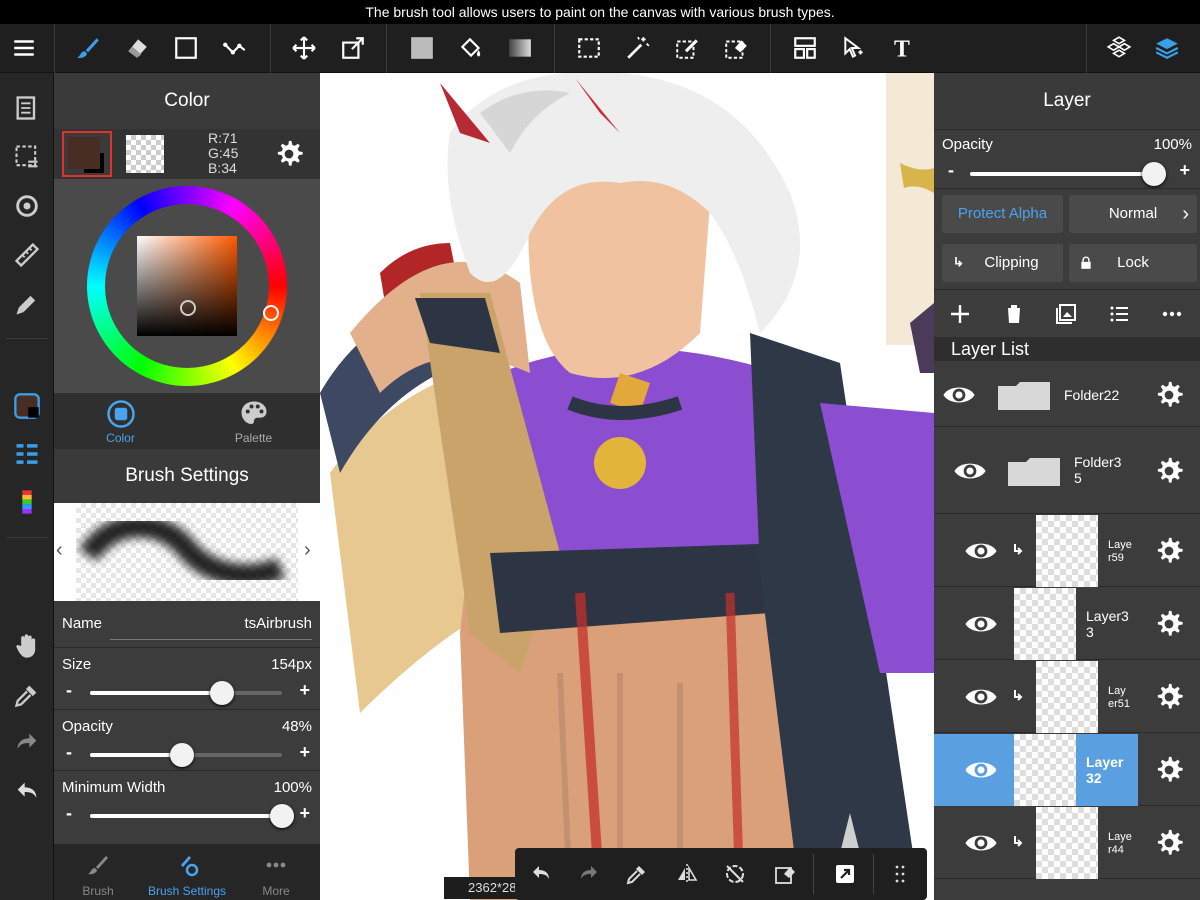  Describe the element at coordinates (186, 693) in the screenshot. I see `size-slider` at that location.